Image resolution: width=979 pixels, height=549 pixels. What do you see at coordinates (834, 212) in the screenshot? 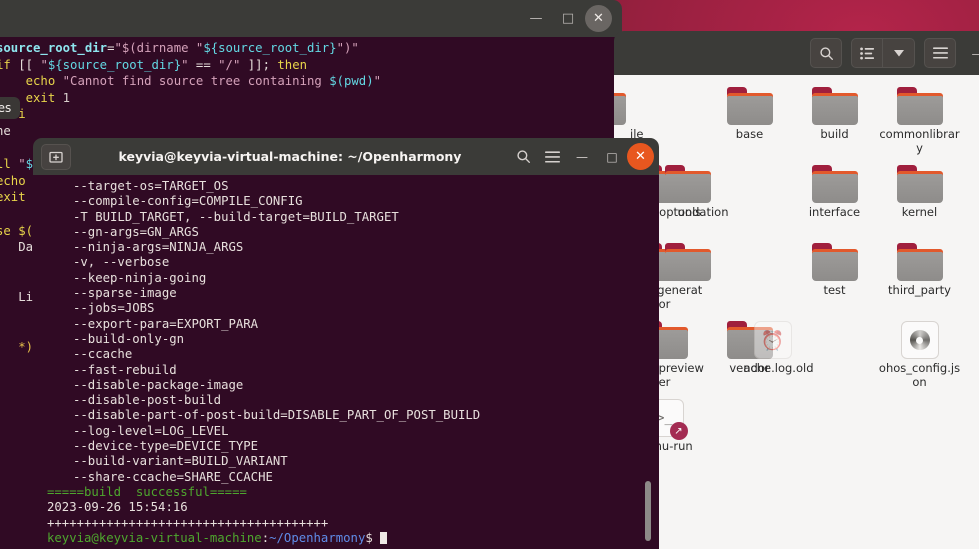
I see `item-label: interface` at bounding box center [834, 212].